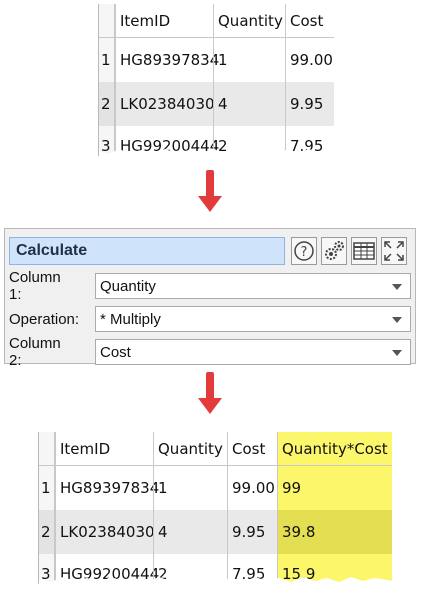 Image resolution: width=423 pixels, height=589 pixels. I want to click on column-1-select: Quantity, so click(253, 286).